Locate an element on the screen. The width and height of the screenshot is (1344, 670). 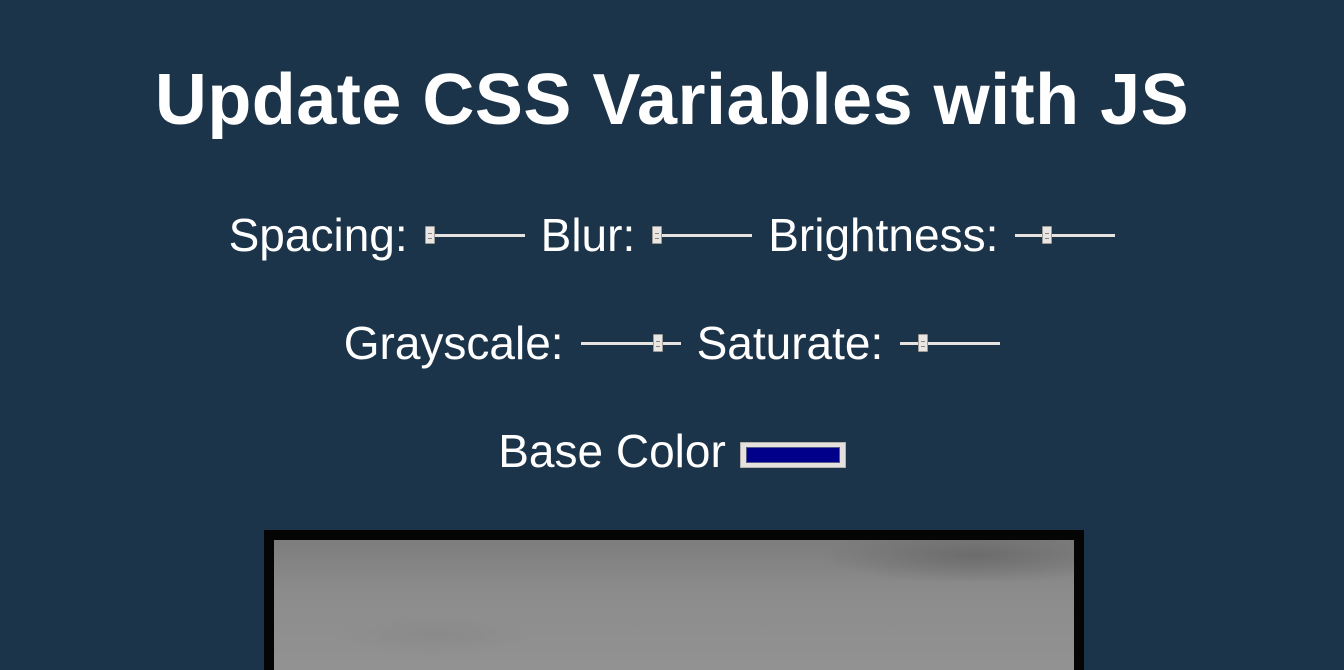
spacing-slider is located at coordinates (474, 235).